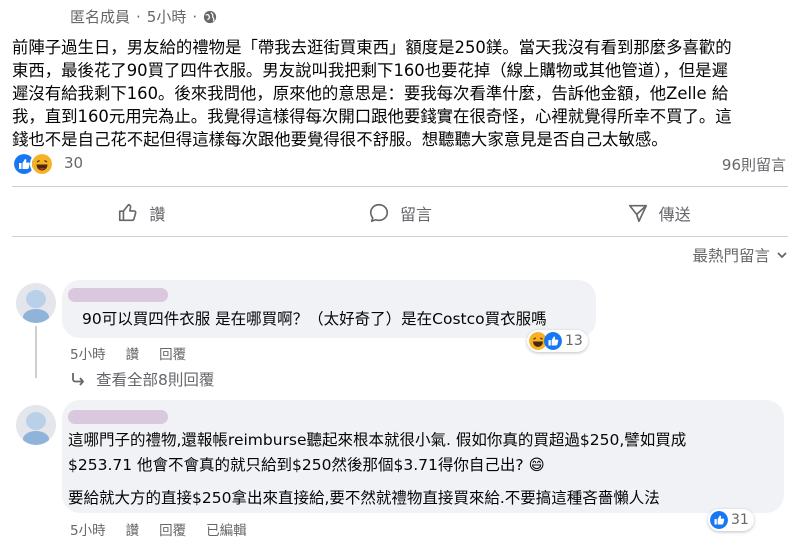 The image size is (800, 545). What do you see at coordinates (416, 214) in the screenshot?
I see `comment-label: 留言` at bounding box center [416, 214].